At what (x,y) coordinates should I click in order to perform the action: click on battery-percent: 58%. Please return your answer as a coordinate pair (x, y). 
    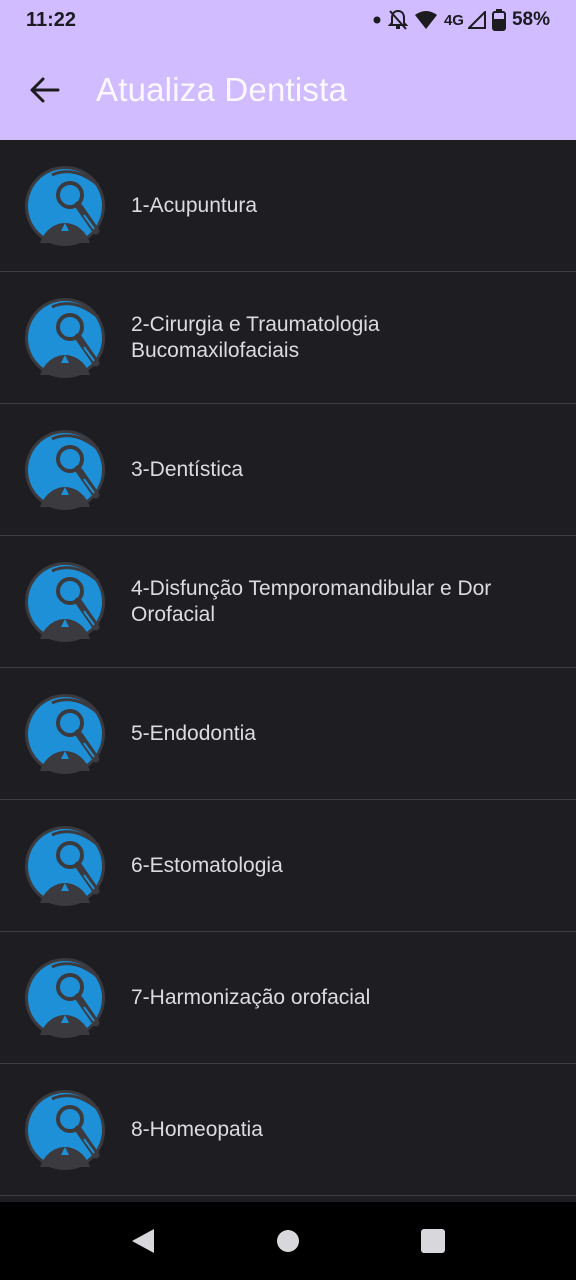
    Looking at the image, I should click on (530, 19).